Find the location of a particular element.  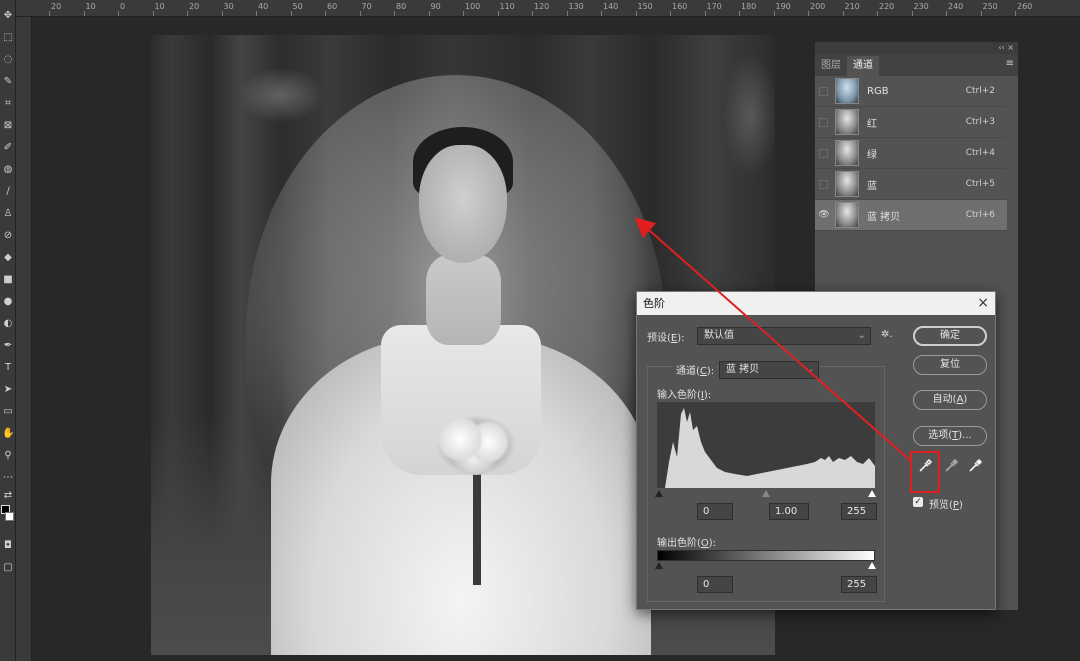

input-black-slider is located at coordinates (659, 493).